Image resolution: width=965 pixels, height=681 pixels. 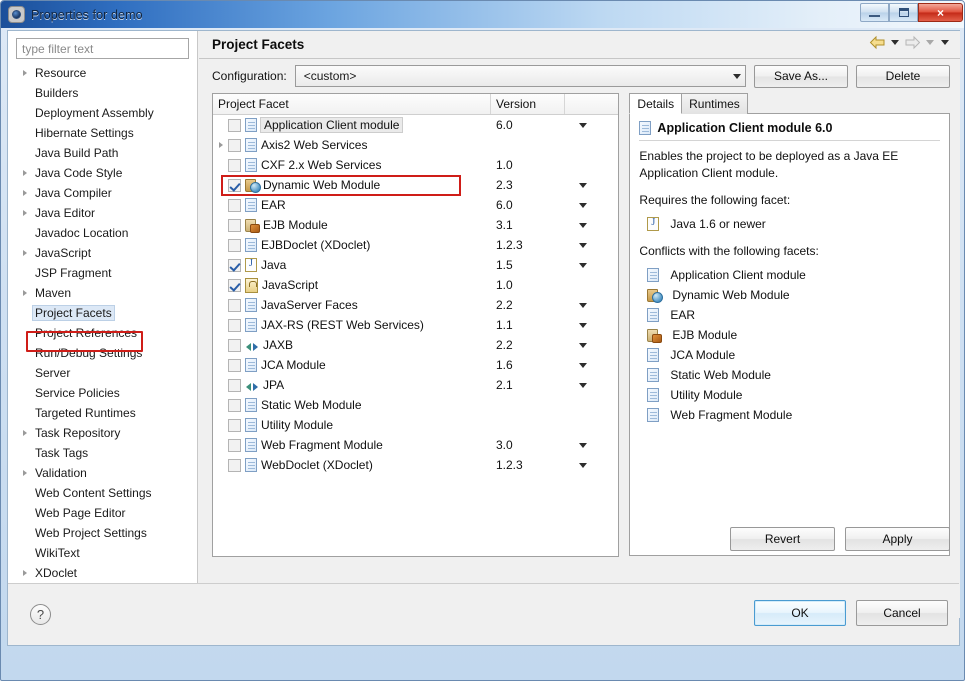 What do you see at coordinates (102, 333) in the screenshot?
I see `sidebar-item-project-references: Project References` at bounding box center [102, 333].